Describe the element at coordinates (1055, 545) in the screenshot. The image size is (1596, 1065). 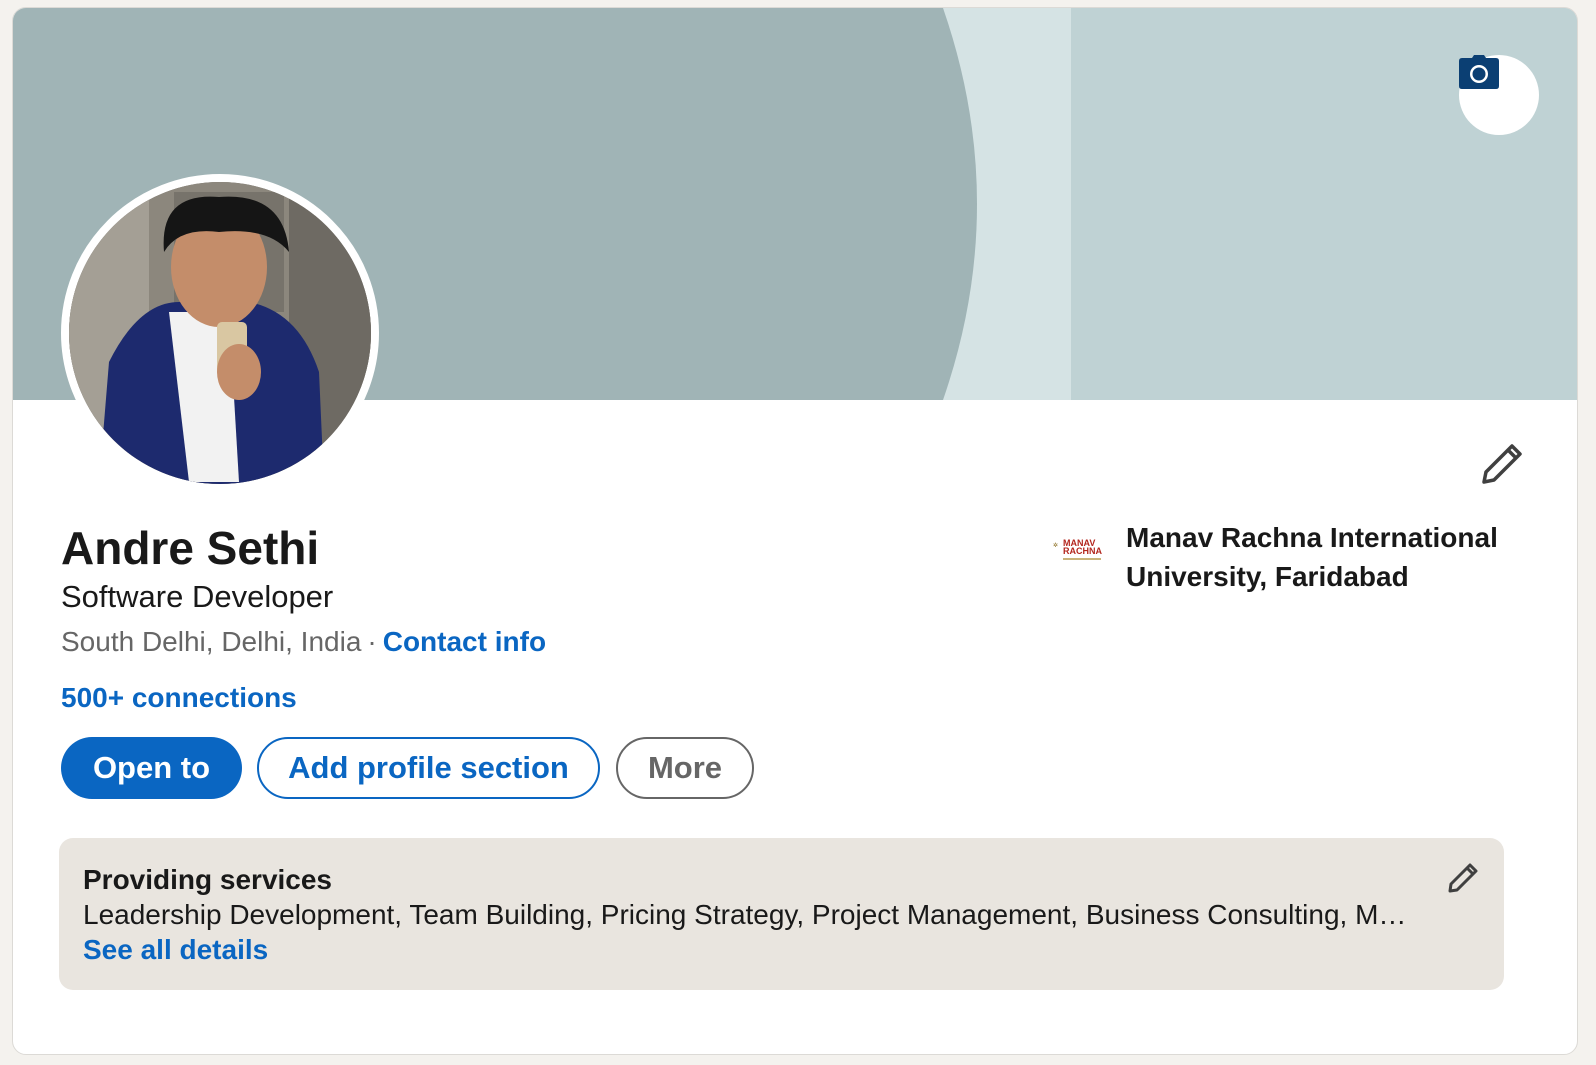
I see `logo-mark-icon: ✲` at that location.